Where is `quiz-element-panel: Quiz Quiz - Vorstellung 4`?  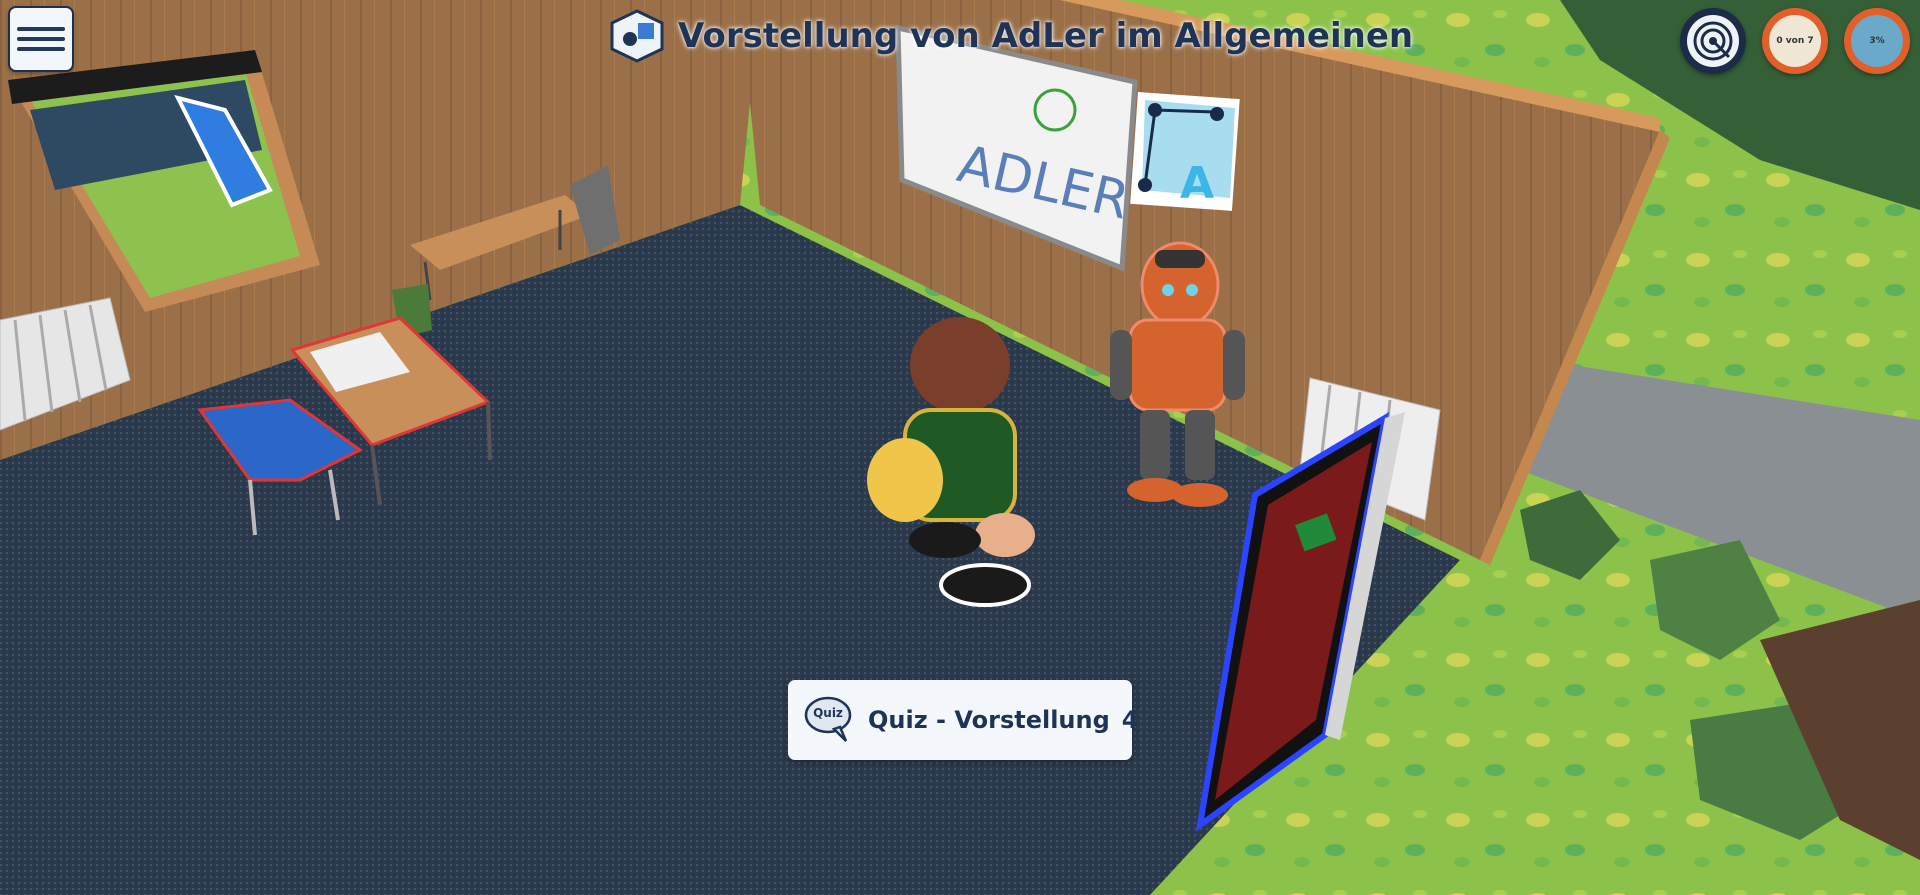 quiz-element-panel: Quiz Quiz - Vorstellung 4 is located at coordinates (963, 720).